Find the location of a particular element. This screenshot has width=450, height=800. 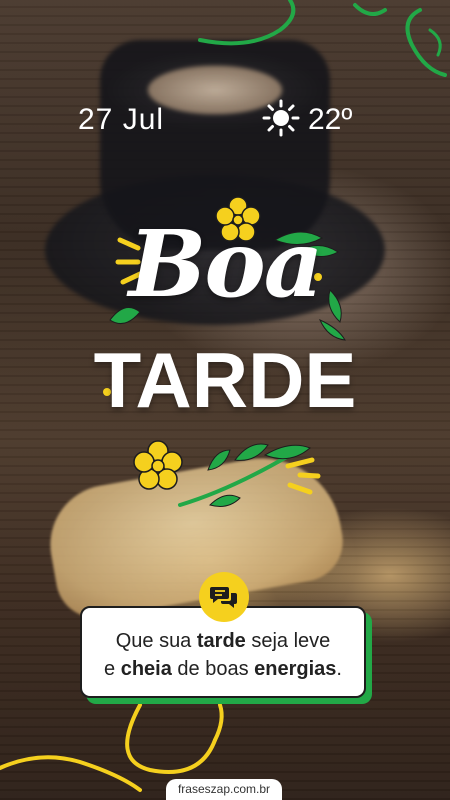

title-tarde: TARDE is located at coordinates (225, 380).